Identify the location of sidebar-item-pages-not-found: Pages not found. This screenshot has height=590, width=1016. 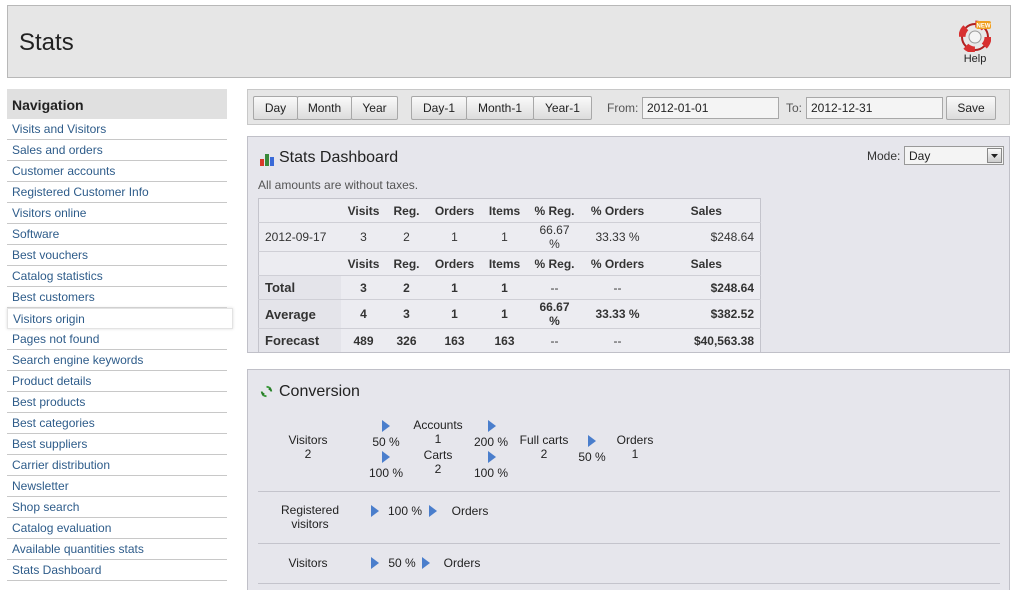
(117, 339).